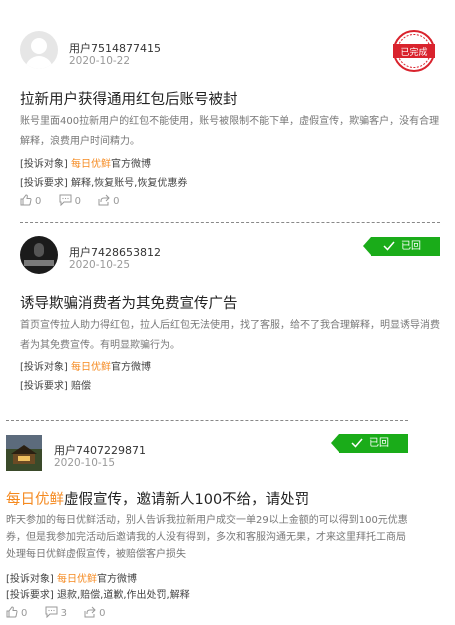 The width and height of the screenshot is (455, 625). What do you see at coordinates (100, 450) in the screenshot?
I see `username: 用户7407229871` at bounding box center [100, 450].